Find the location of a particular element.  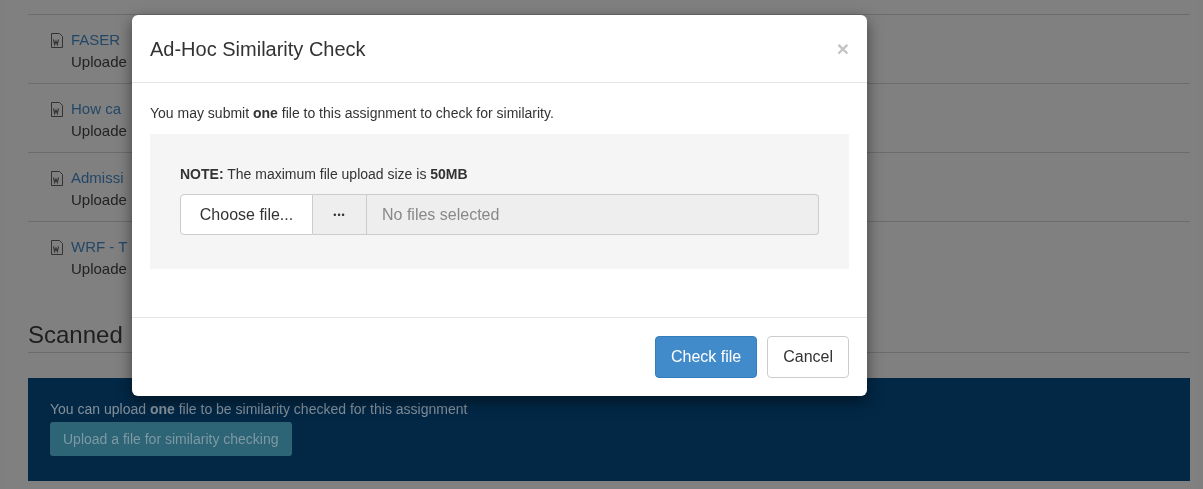

file-link: FASER is located at coordinates (99, 40).